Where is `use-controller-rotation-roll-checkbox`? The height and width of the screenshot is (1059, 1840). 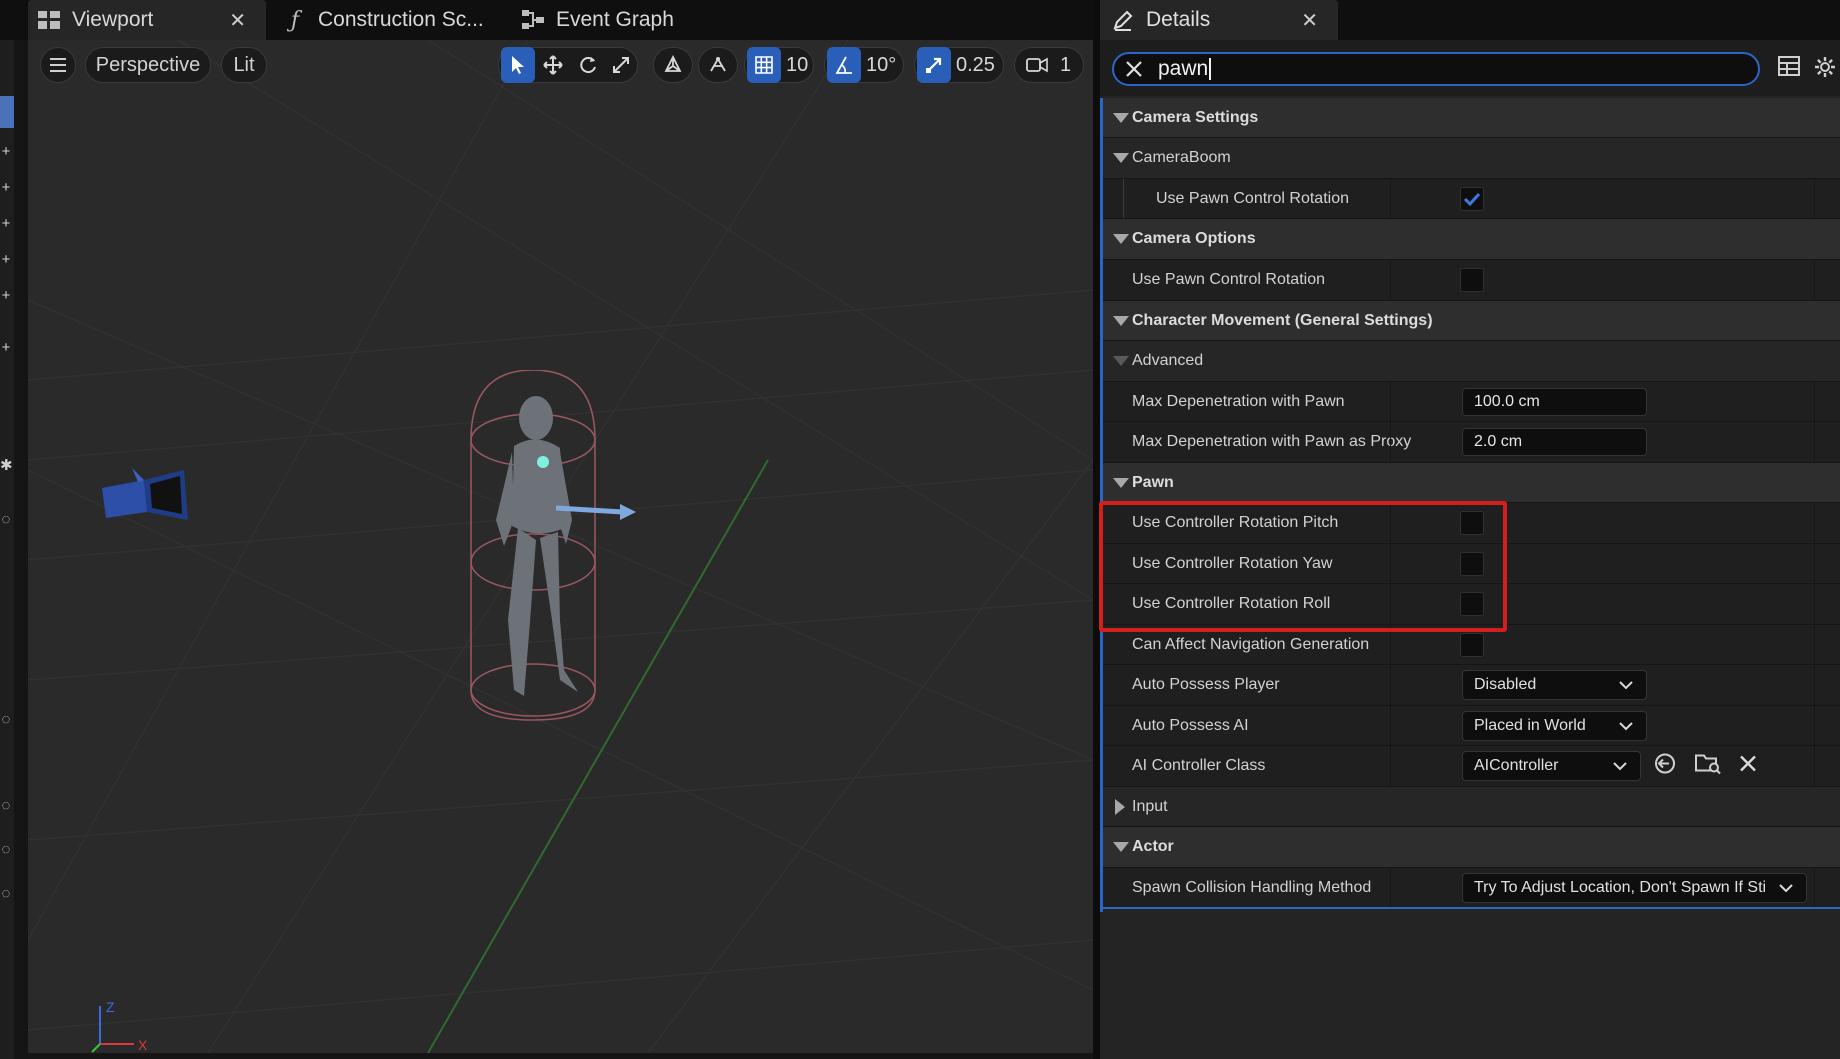
use-controller-rotation-roll-checkbox is located at coordinates (1472, 604).